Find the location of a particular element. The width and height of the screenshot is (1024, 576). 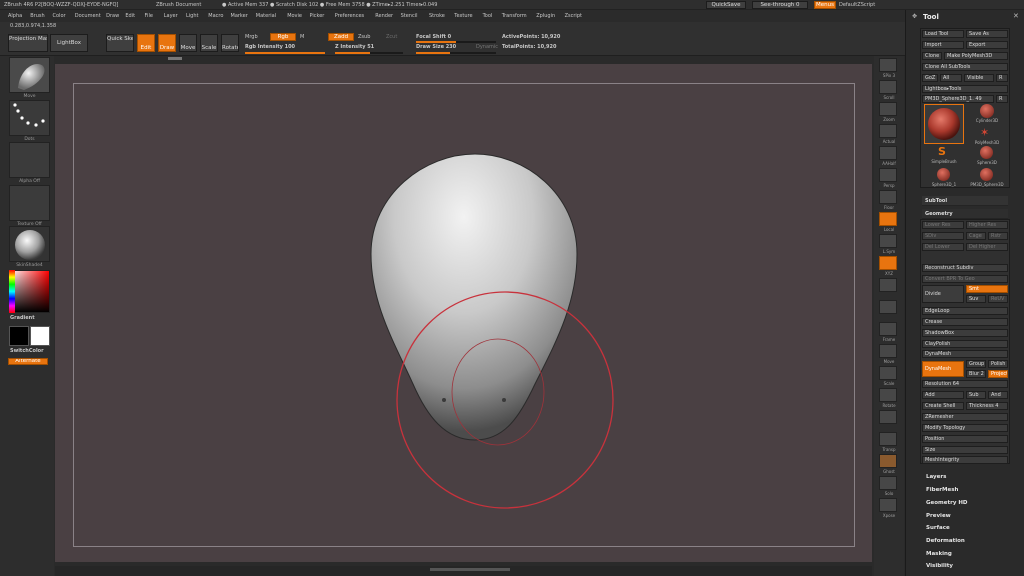

cage-button: Cage is located at coordinates (976, 236).